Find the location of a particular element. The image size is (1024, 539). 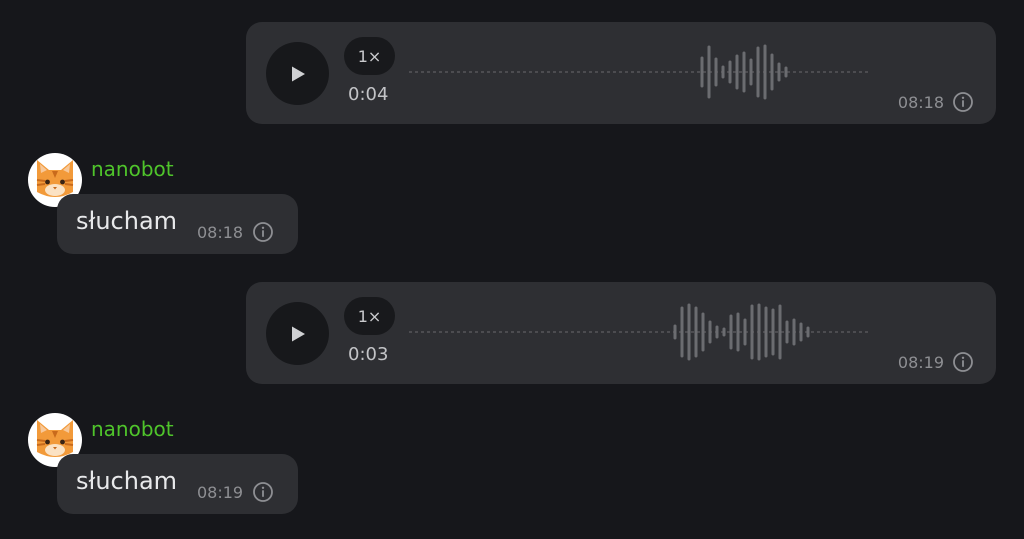

text-message-bubble: słucham 08:18 is located at coordinates (177, 224).